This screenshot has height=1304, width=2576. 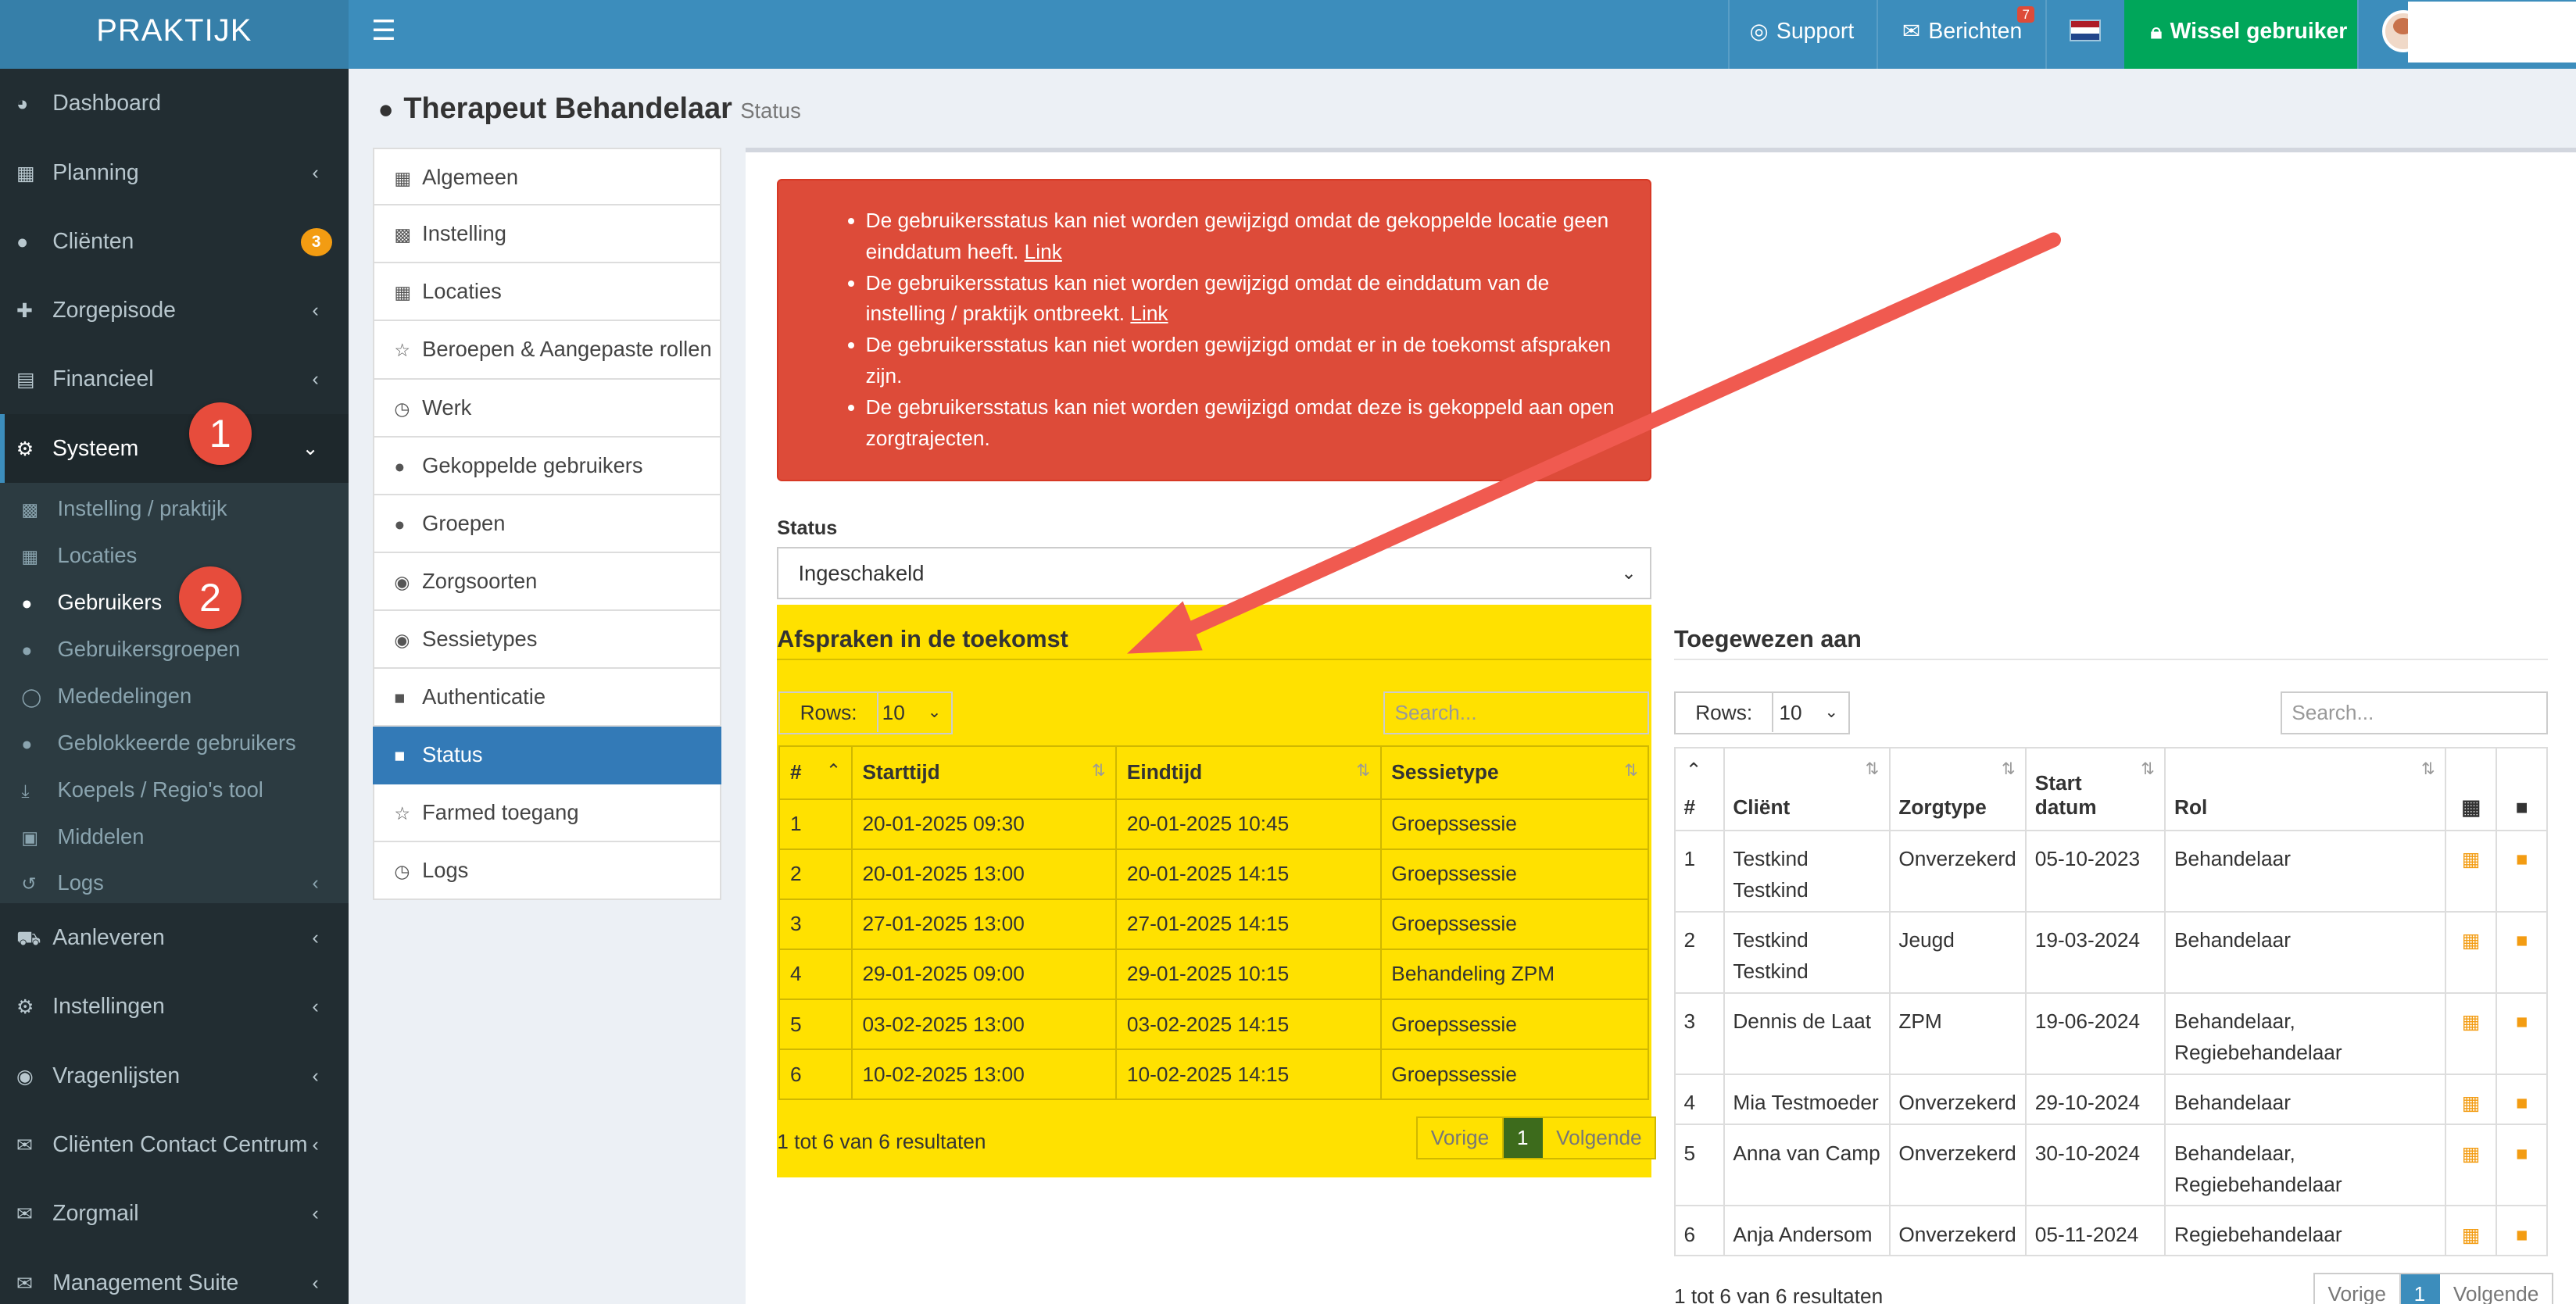 I want to click on switch-user-button: 🔒︎ Wissel gebruiker, so click(x=2240, y=35).